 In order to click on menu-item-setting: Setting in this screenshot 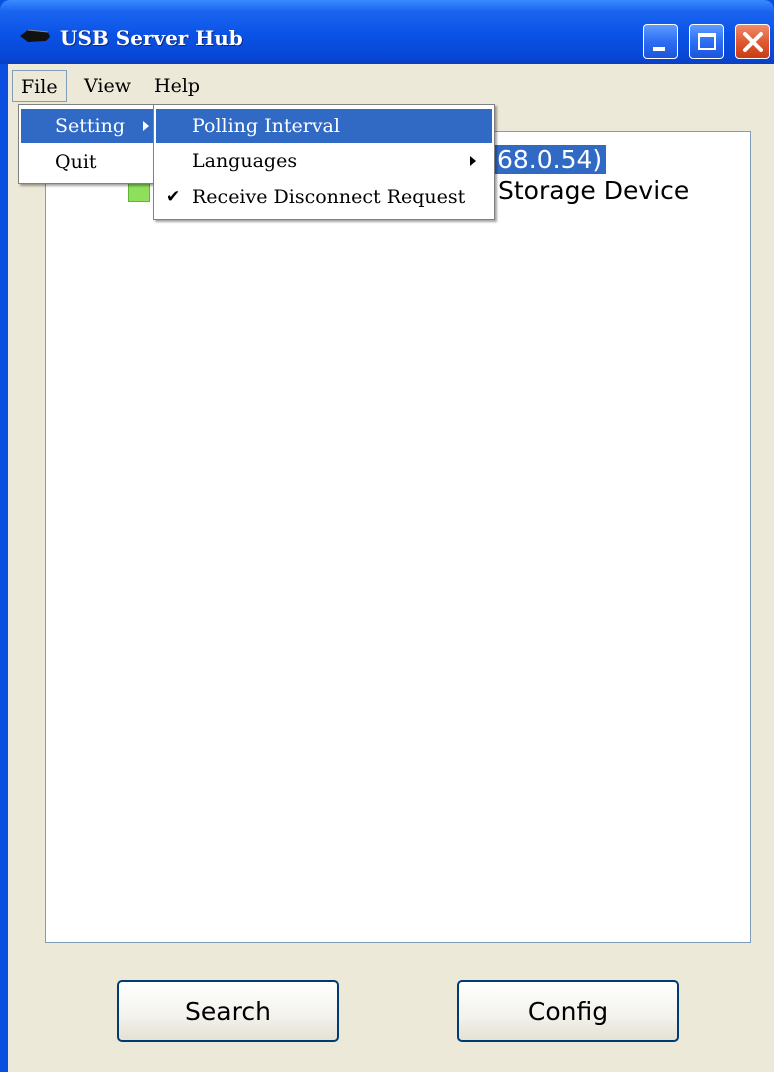, I will do `click(88, 126)`.